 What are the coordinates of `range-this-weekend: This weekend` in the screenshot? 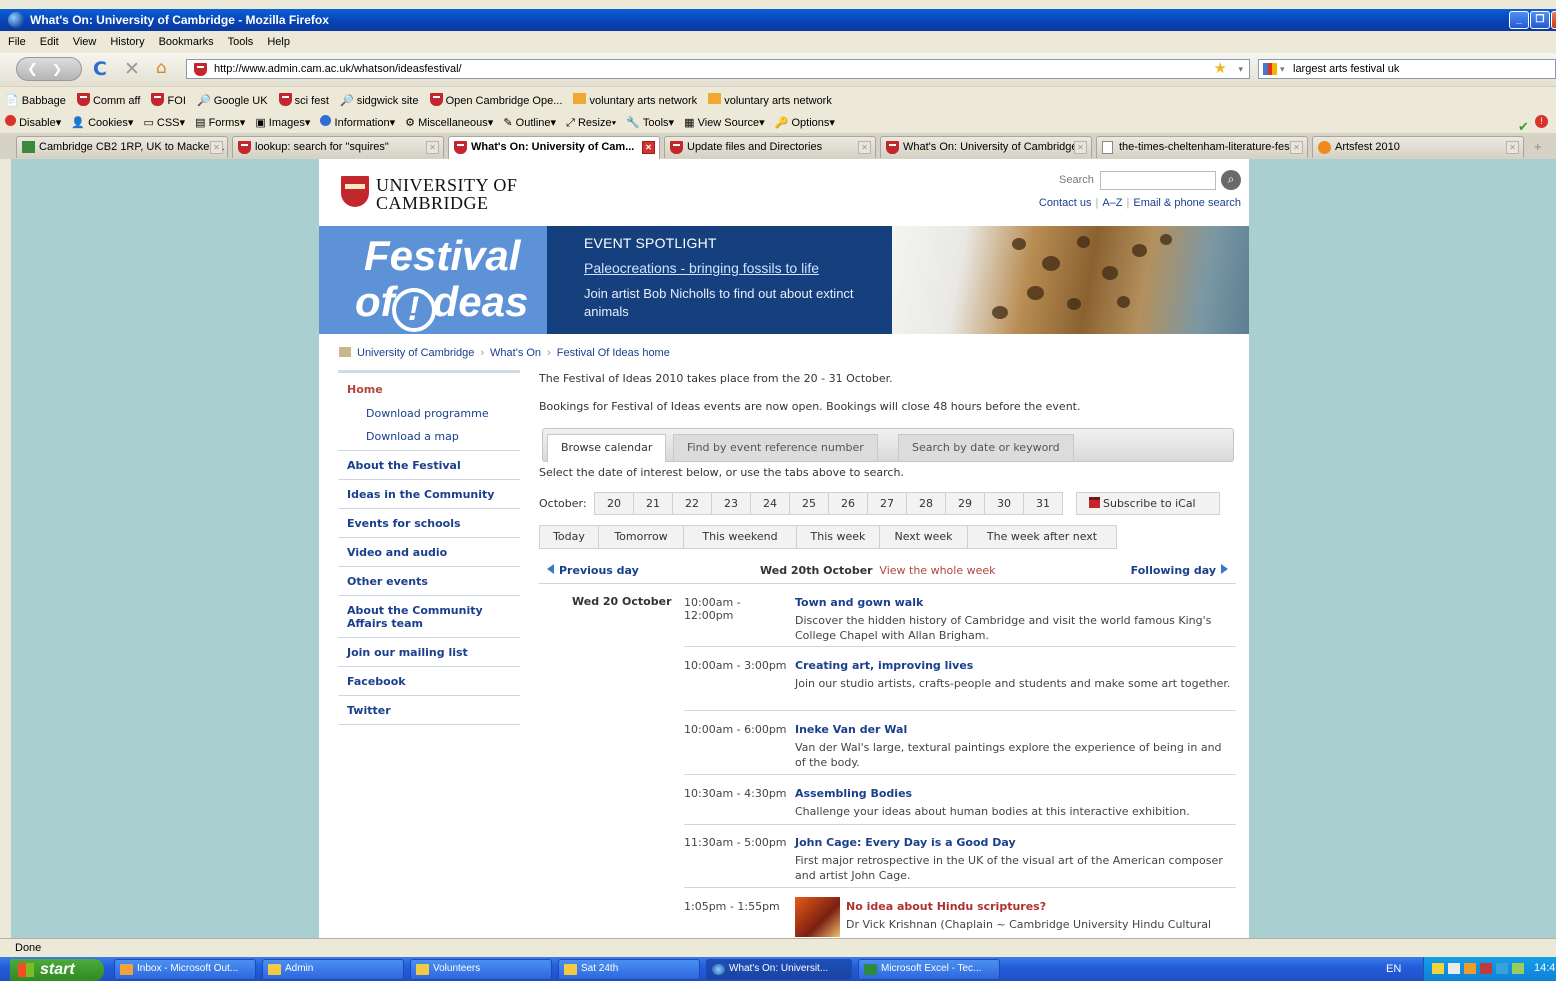 It's located at (740, 537).